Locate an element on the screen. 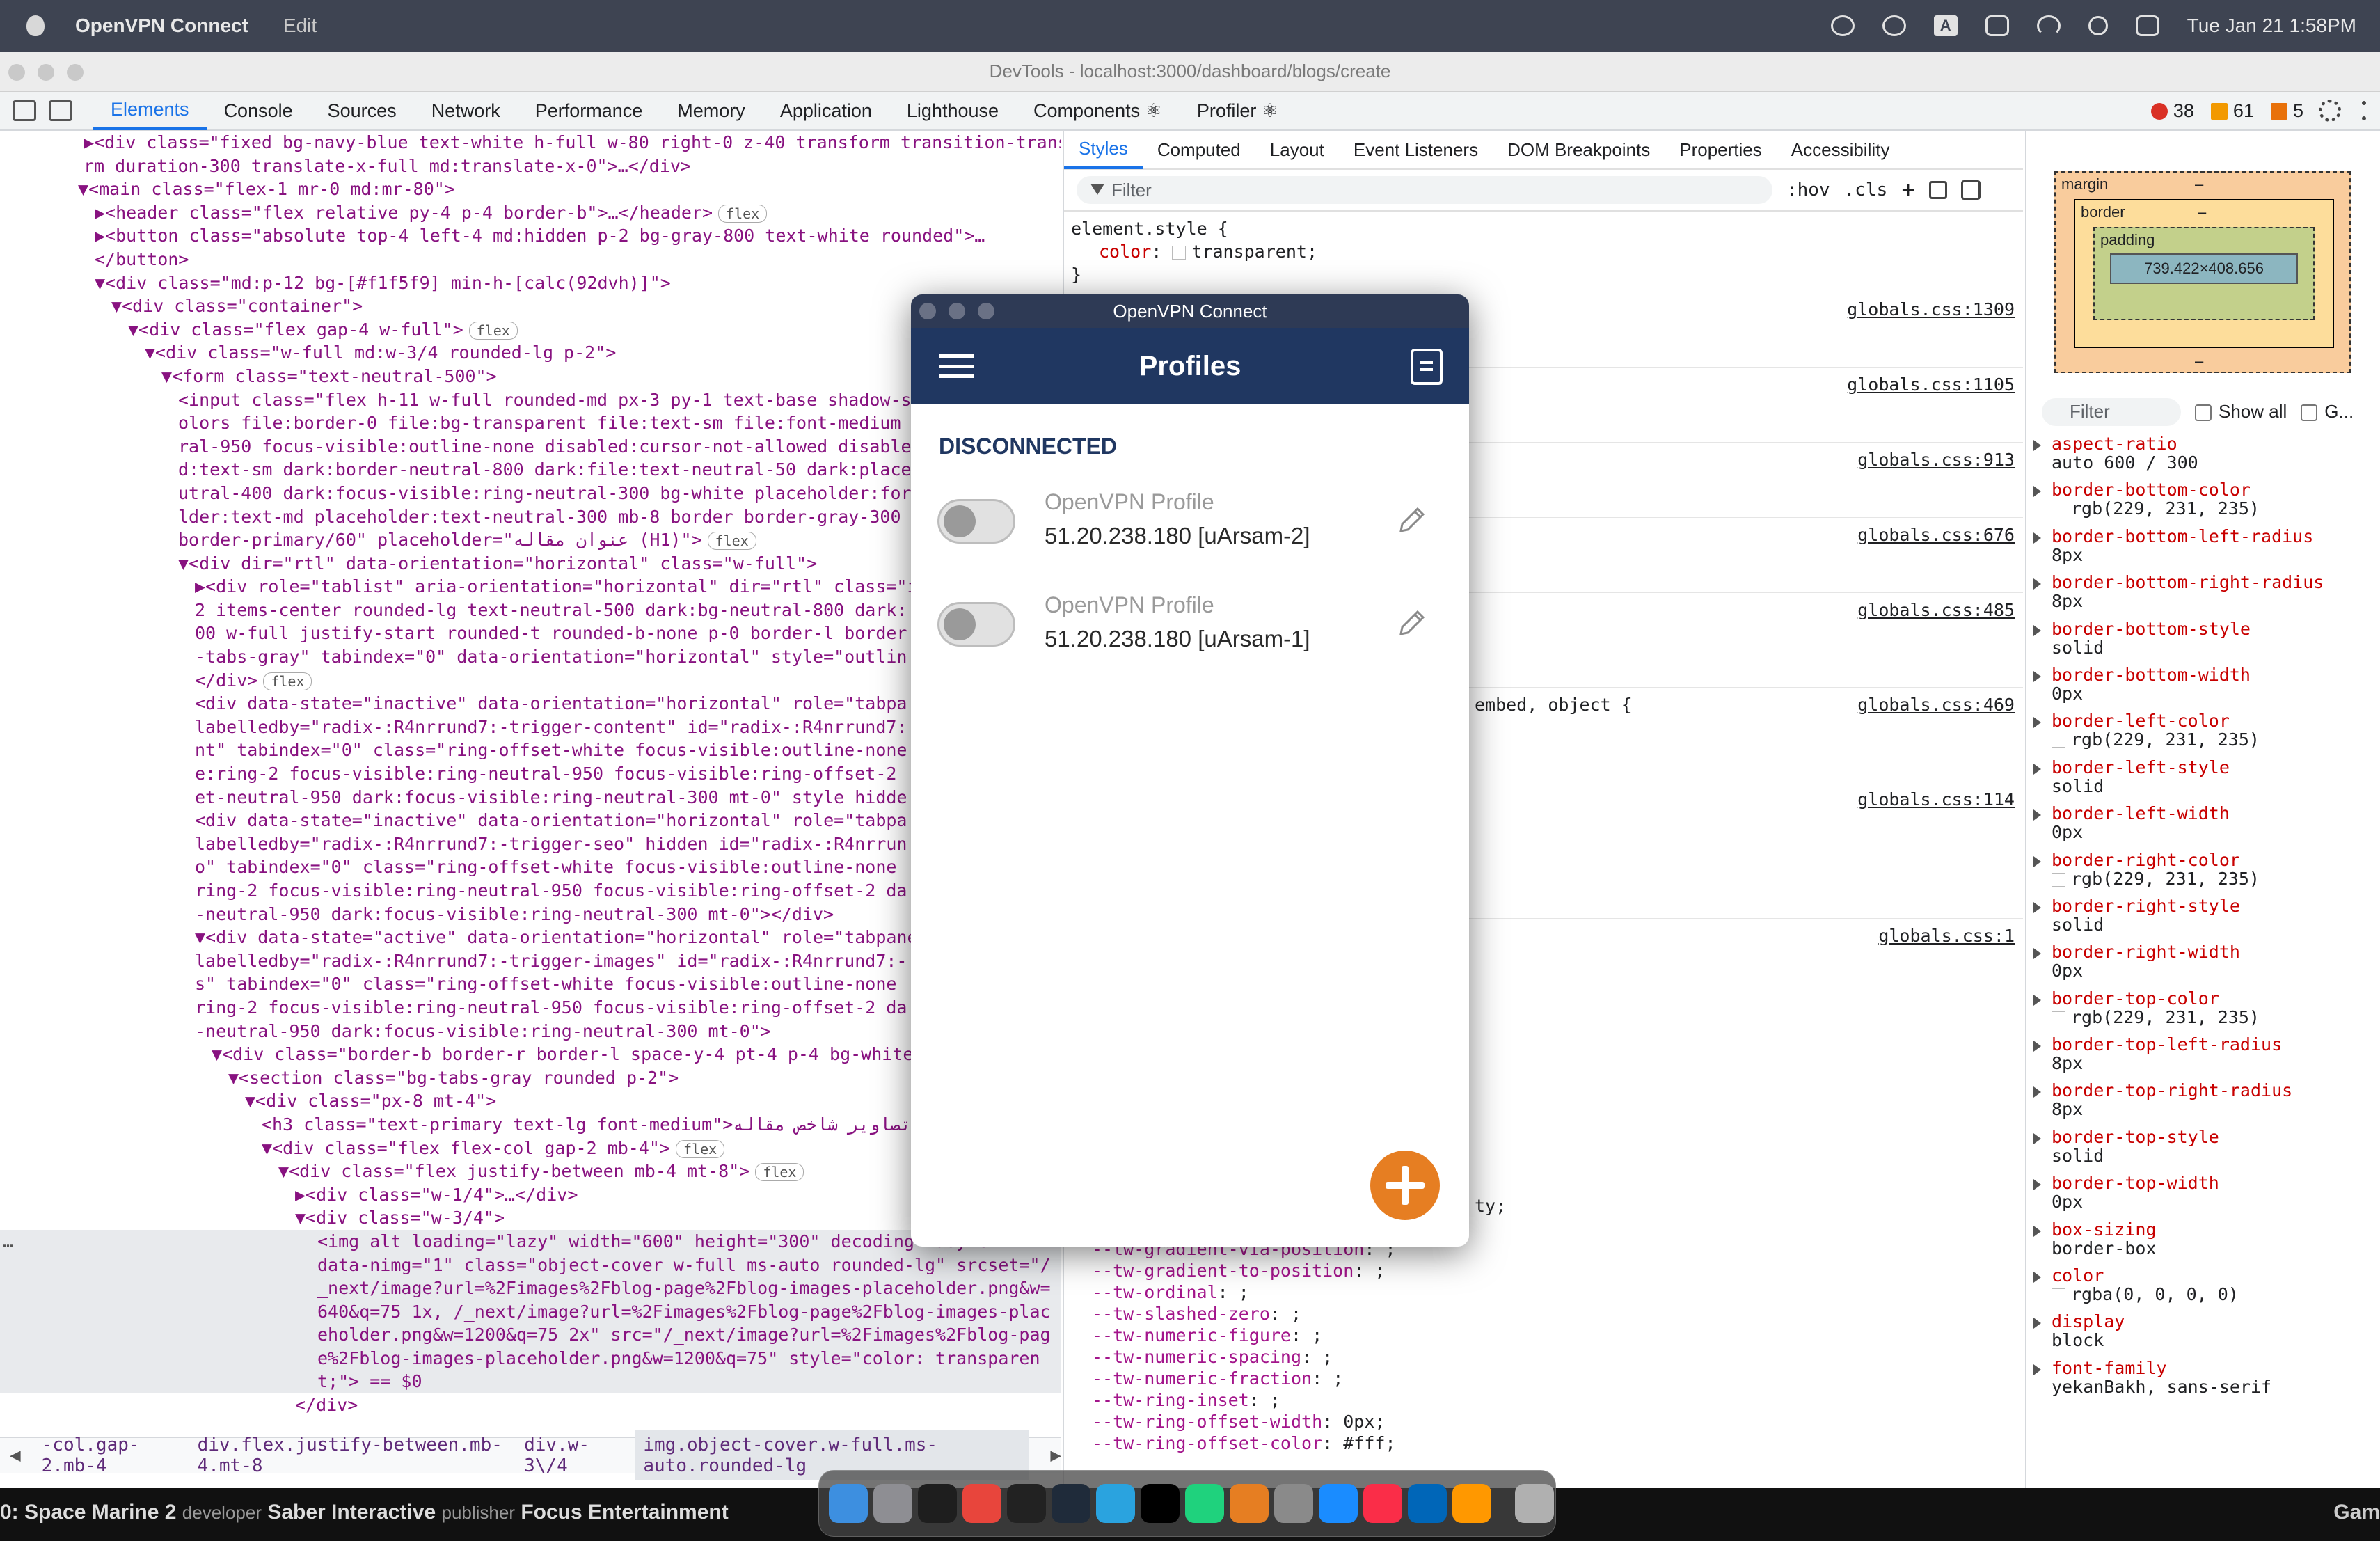 The height and width of the screenshot is (1541, 2380). error-count: 38 is located at coordinates (2172, 111).